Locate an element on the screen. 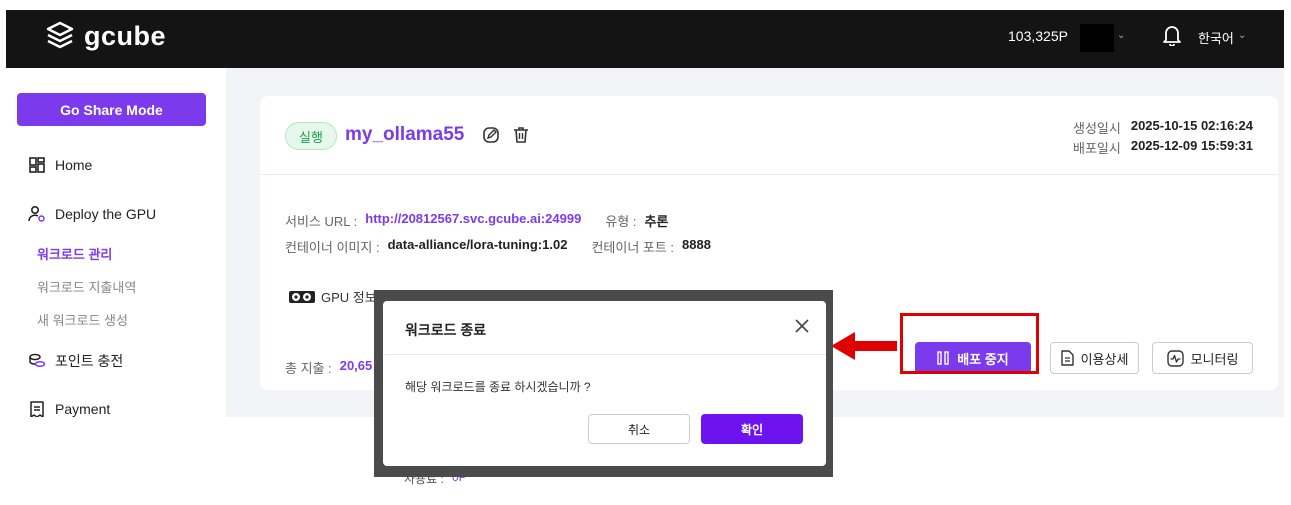  total-label: 총 지출 : is located at coordinates (308, 368).